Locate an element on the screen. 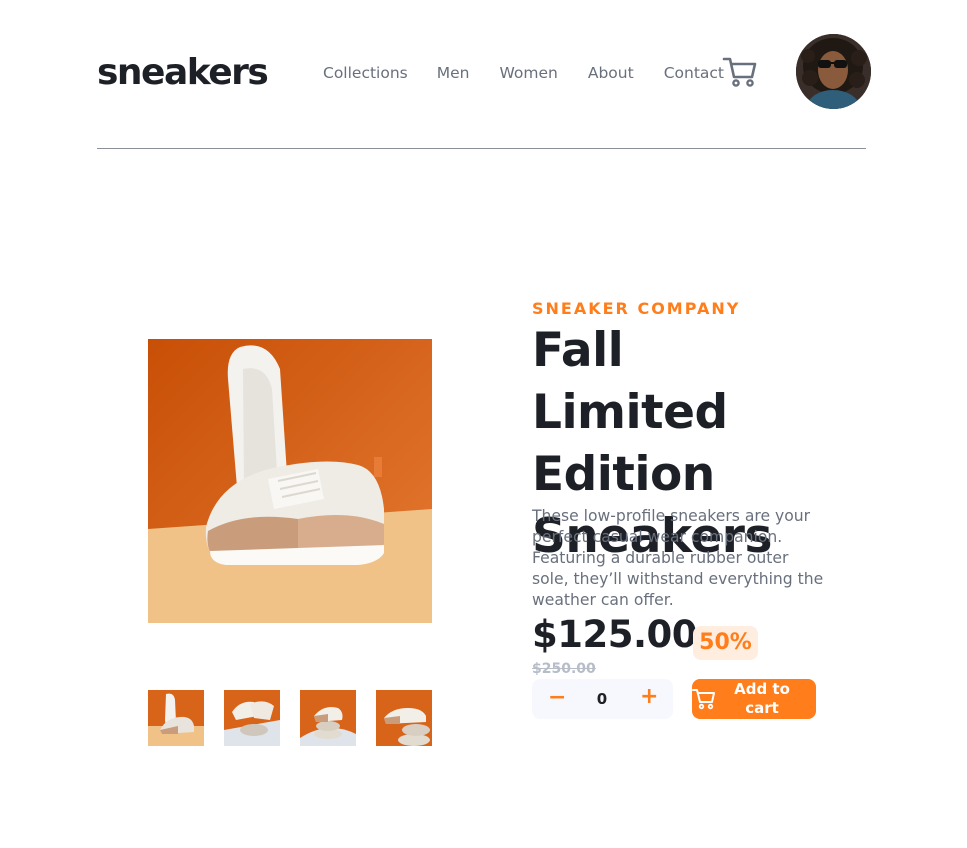  nav-contact: Contact is located at coordinates (694, 73).